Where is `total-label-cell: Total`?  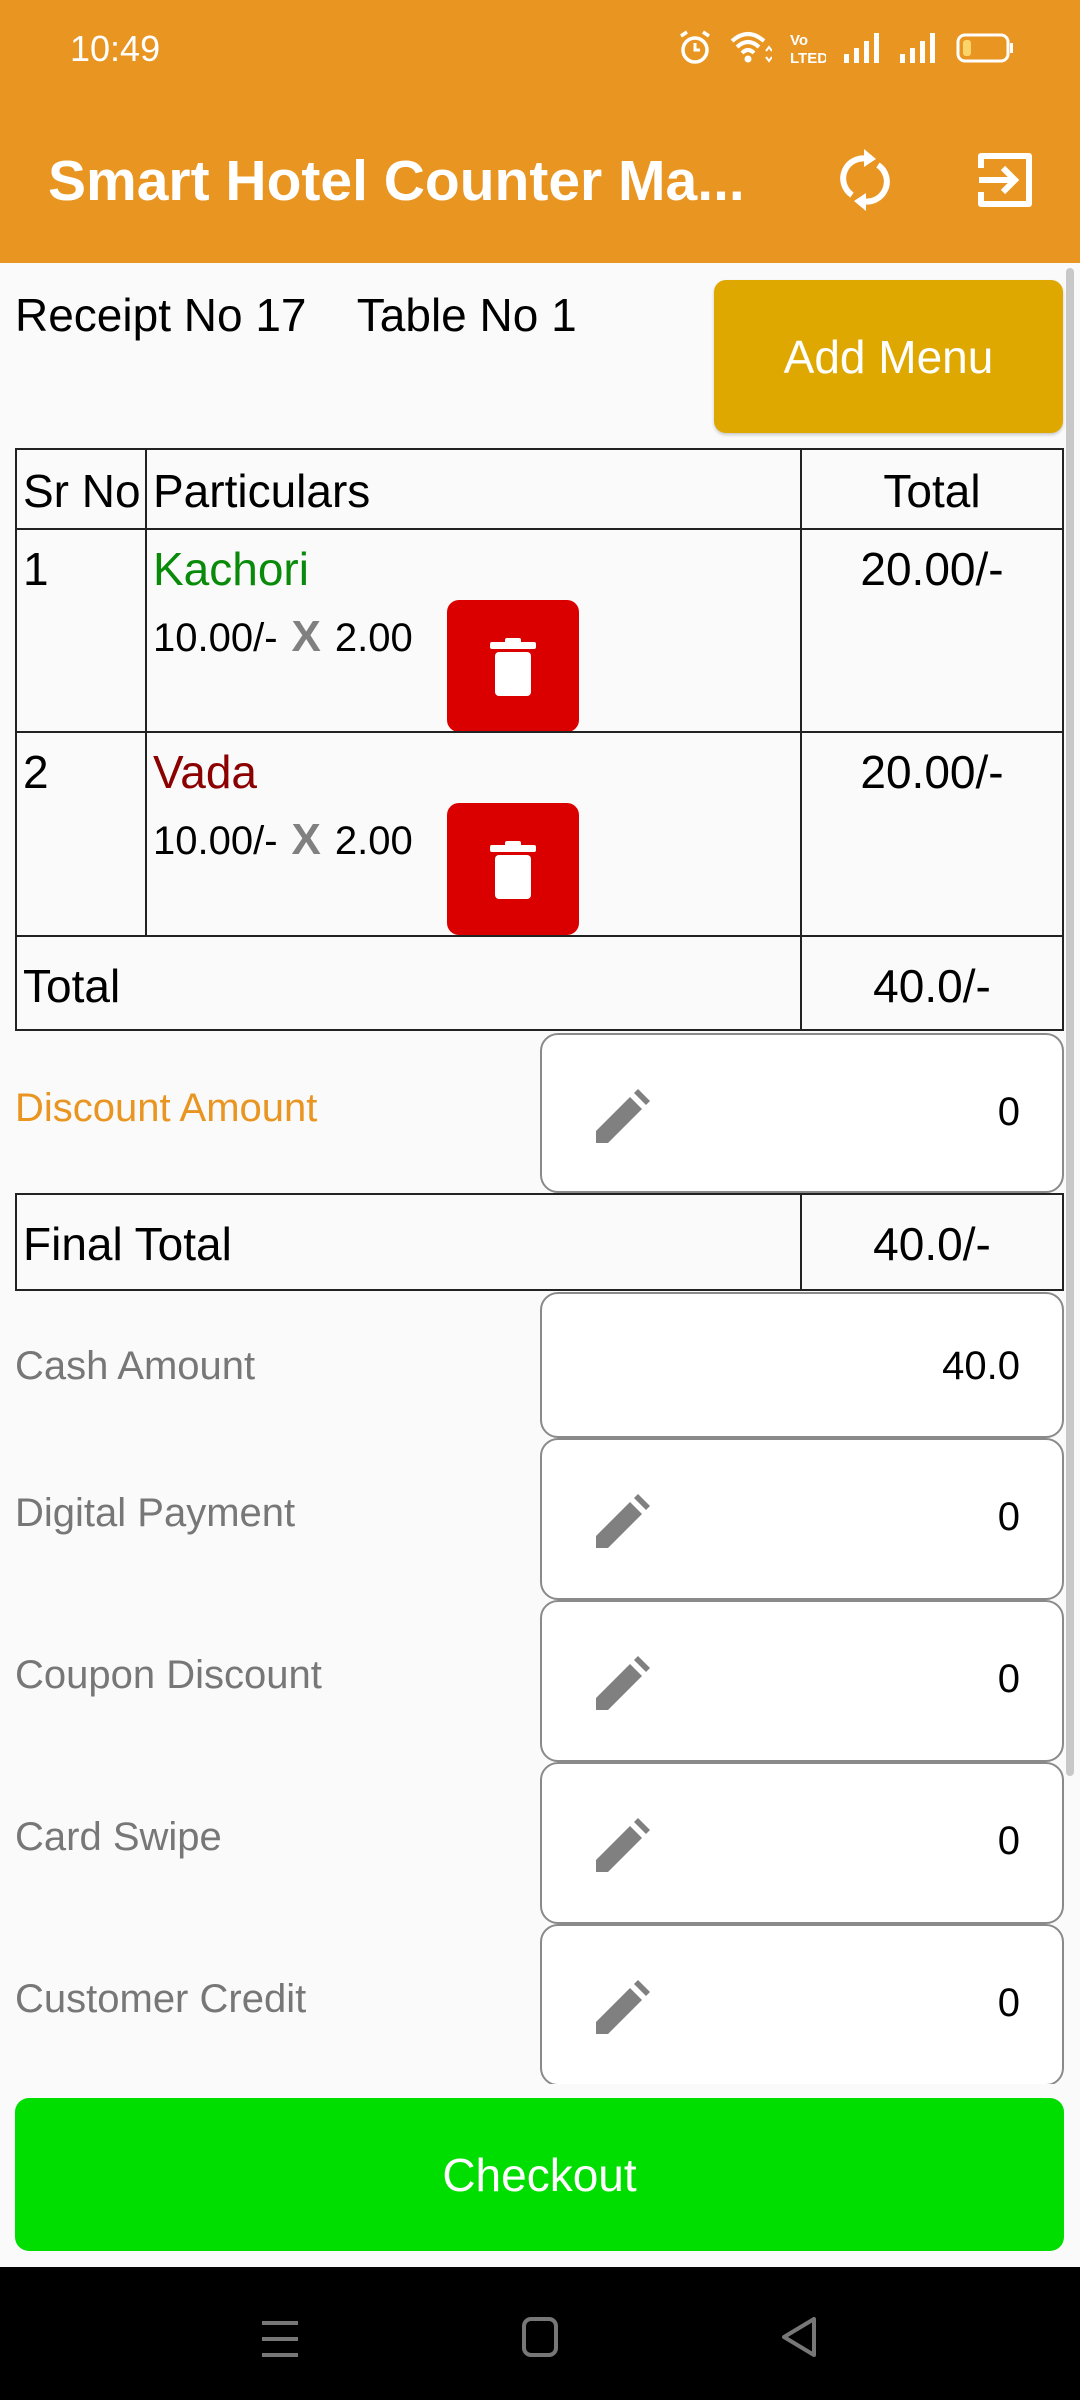
total-label-cell: Total is located at coordinates (408, 983).